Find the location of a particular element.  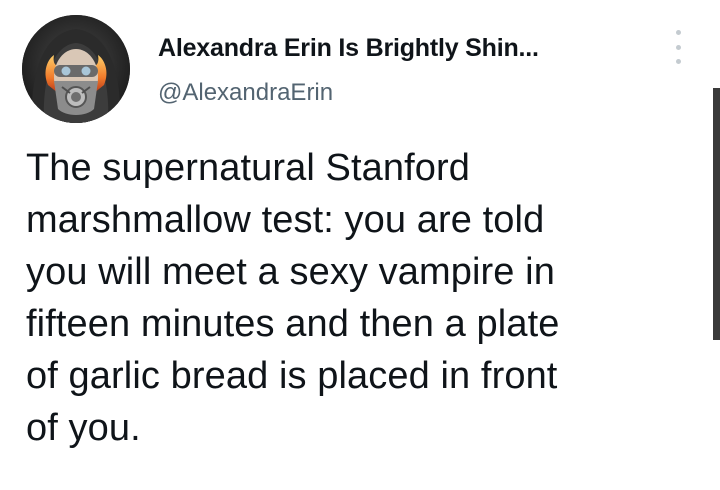

hooded-masked-figure-icon is located at coordinates (76, 69).